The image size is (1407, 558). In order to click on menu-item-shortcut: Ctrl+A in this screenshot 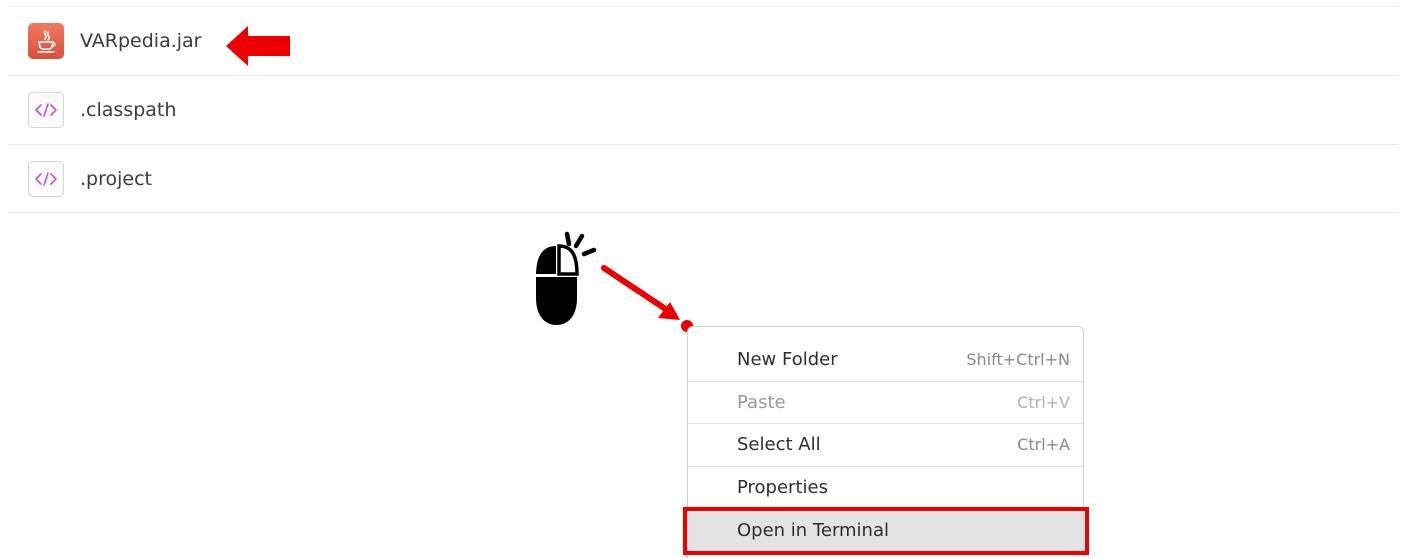, I will do `click(1043, 444)`.